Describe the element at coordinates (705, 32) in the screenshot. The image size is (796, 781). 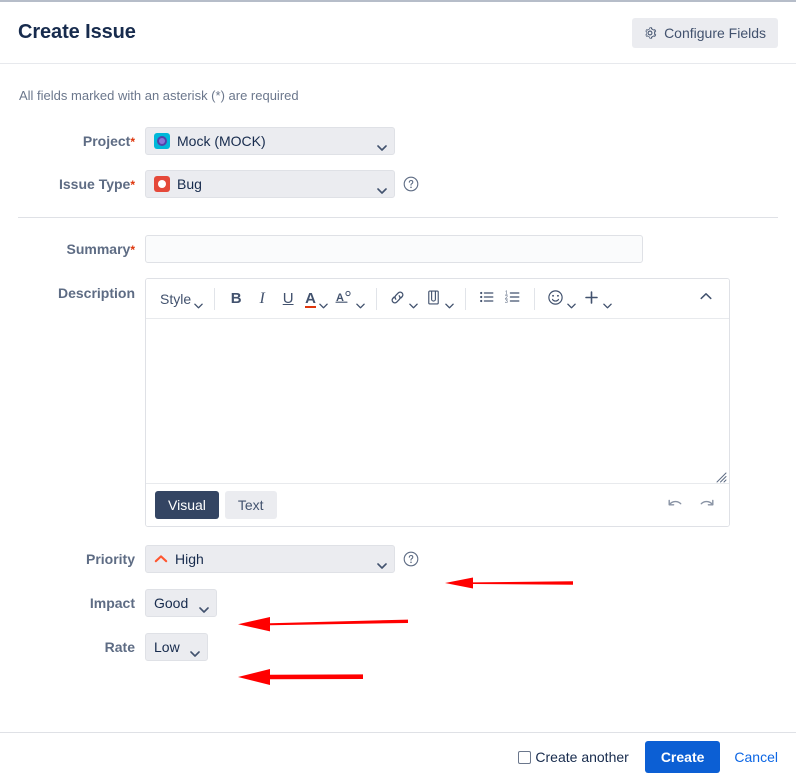
I see `configure-fields-button: Configure Fields` at that location.